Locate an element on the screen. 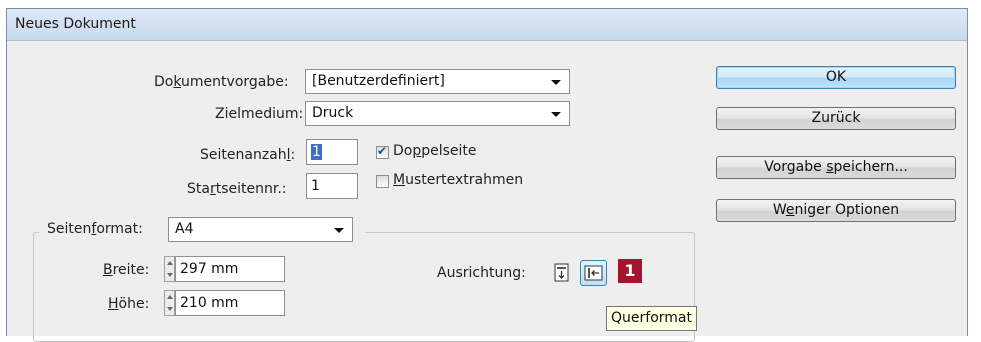  document-preset-label: Dokumentvorgabe: is located at coordinates (221, 82).